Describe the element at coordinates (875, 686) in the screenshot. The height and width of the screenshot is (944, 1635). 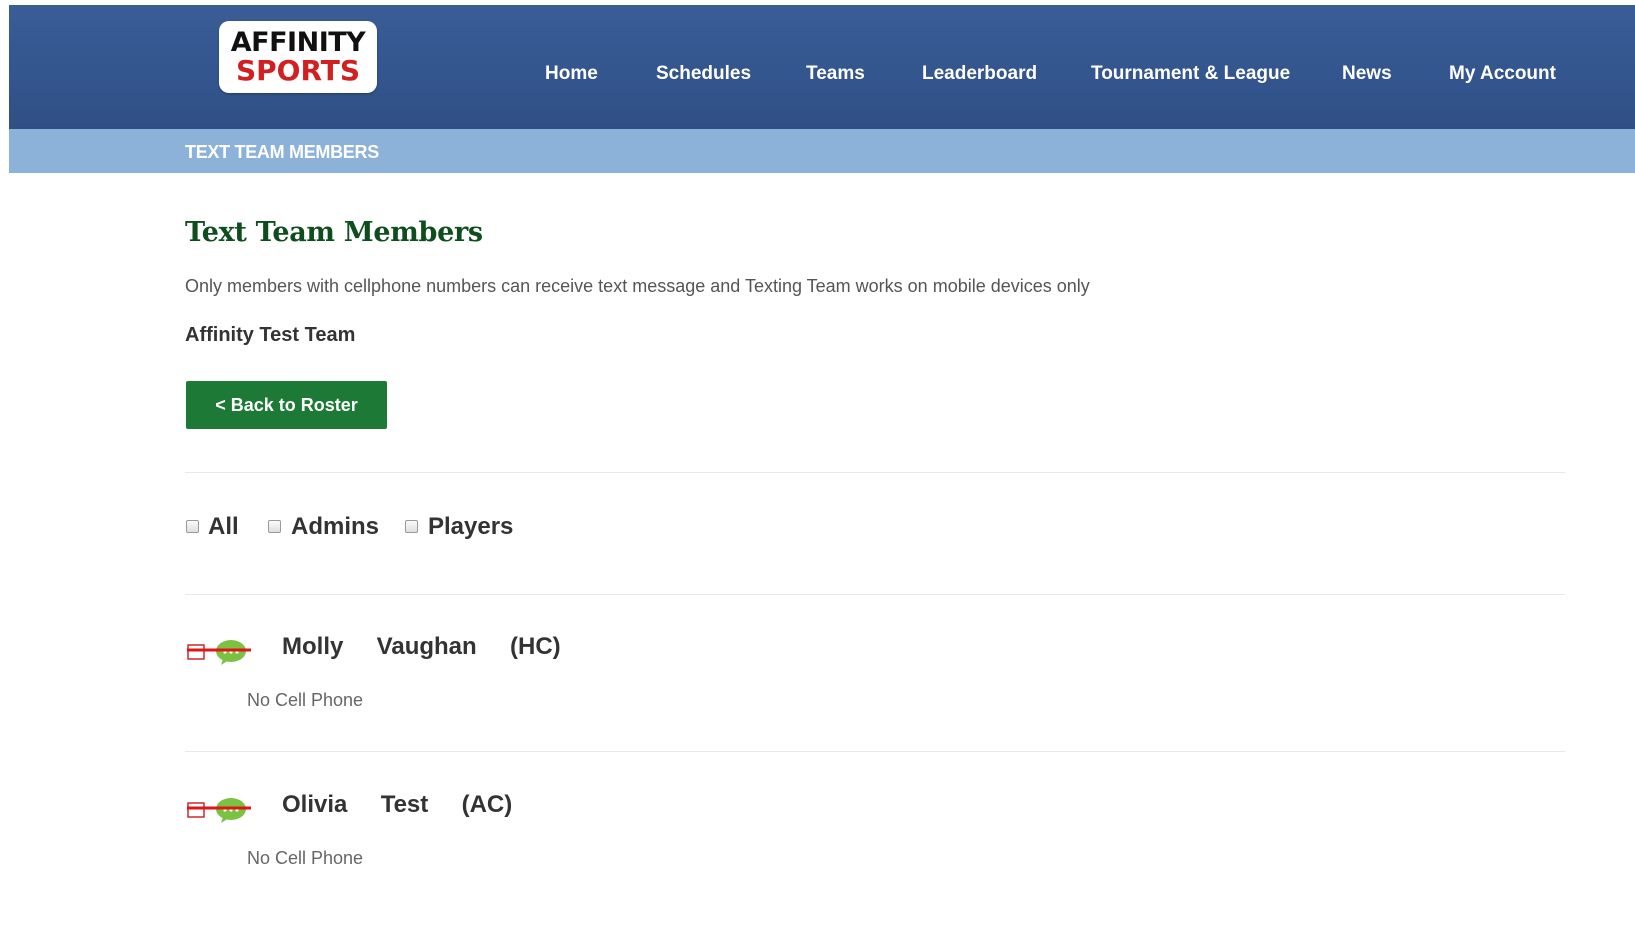
I see `member-row: Molly Vaughan (HC) No Cell Phone` at that location.